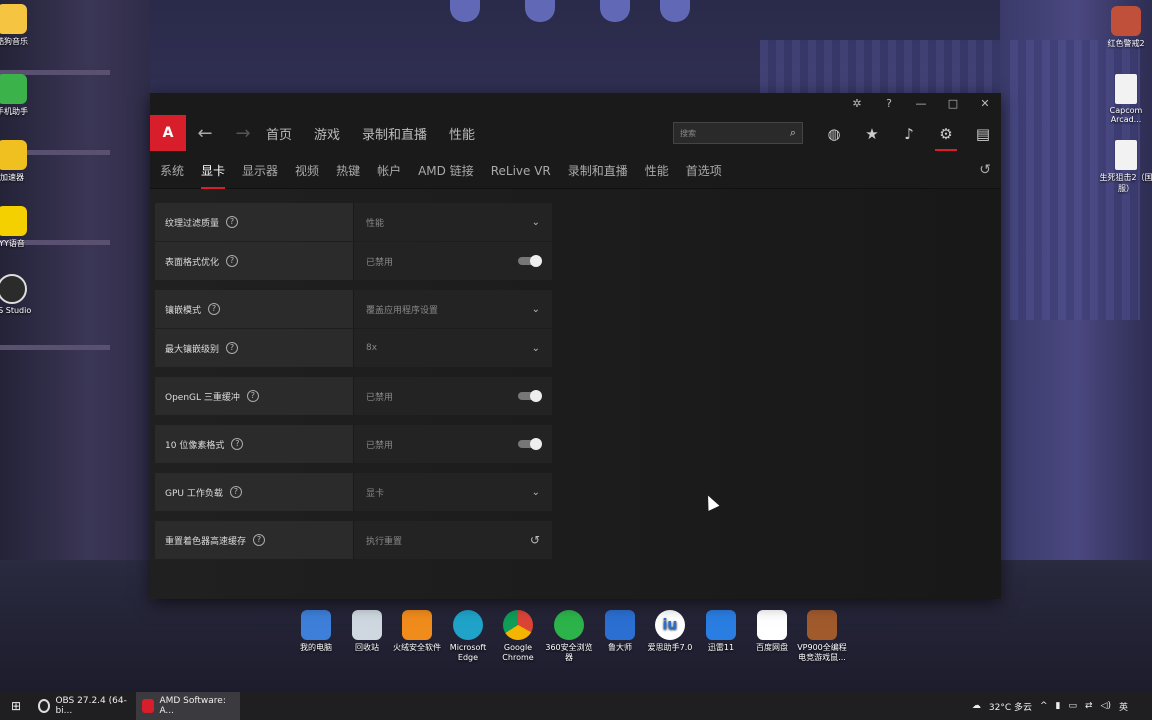 The width and height of the screenshot is (1152, 720). What do you see at coordinates (518, 652) in the screenshot?
I see `desktop-icon-label: Google Chrome` at bounding box center [518, 652].